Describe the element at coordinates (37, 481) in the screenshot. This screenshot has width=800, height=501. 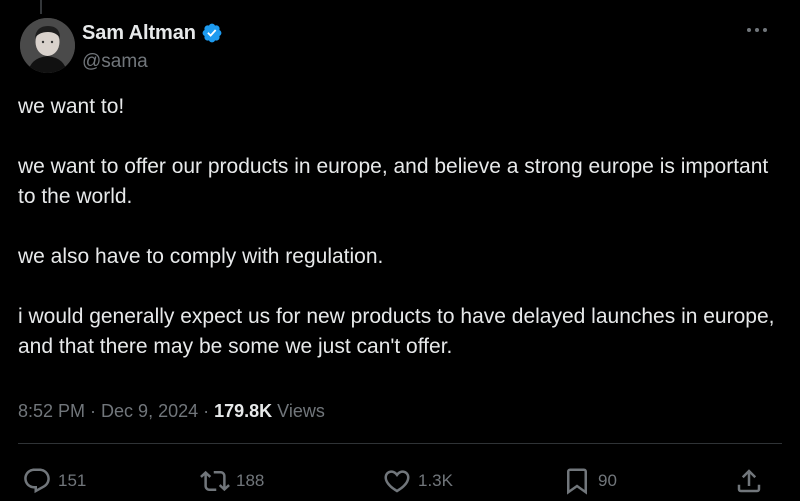
I see `reply-icon` at that location.